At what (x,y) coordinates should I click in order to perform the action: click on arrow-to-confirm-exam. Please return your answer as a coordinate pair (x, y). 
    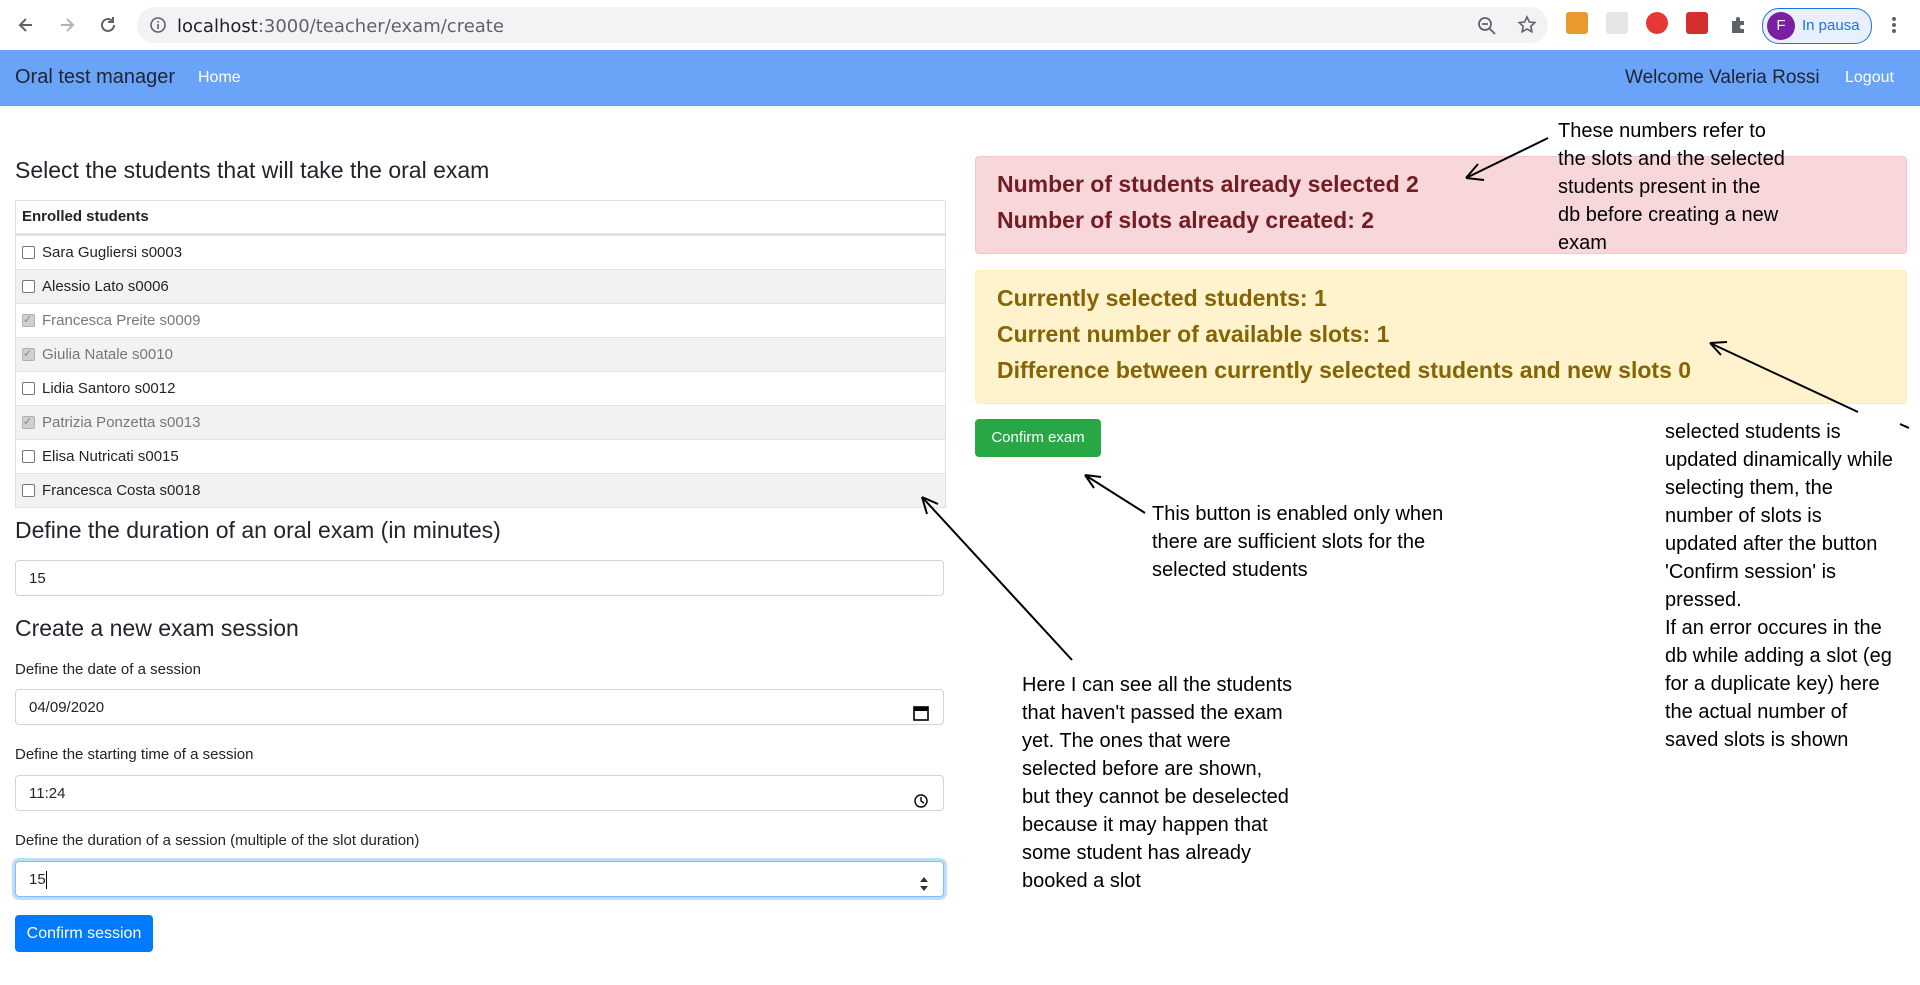
    Looking at the image, I should click on (1115, 494).